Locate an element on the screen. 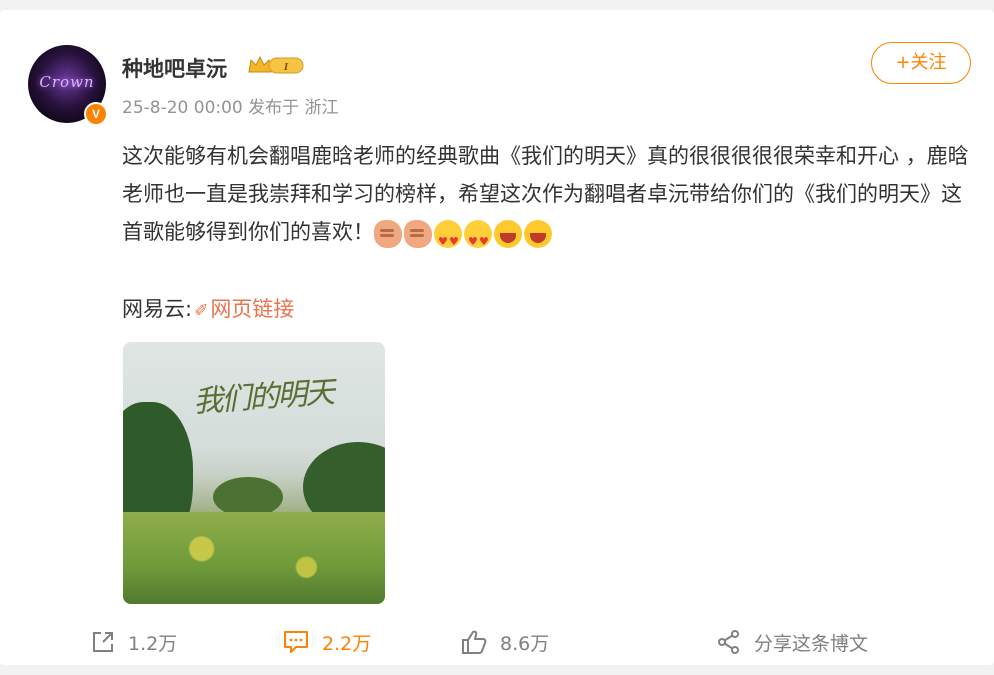 The height and width of the screenshot is (675, 994). action-bar: 1.2万 2.2万 8.6万 分享这条博文 is located at coordinates (497, 642).